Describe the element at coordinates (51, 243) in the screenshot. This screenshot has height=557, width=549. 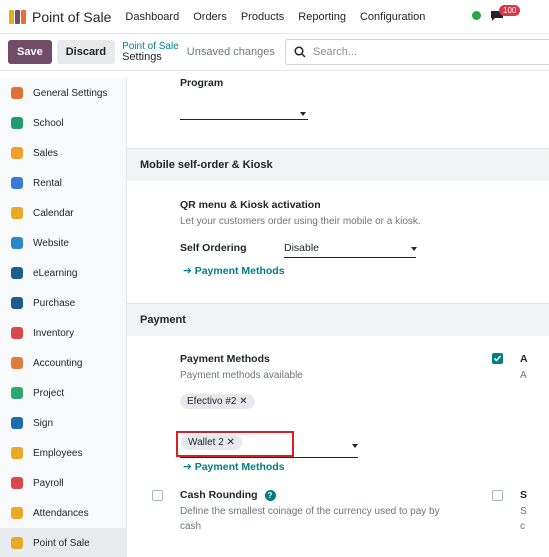
I see `sidebar-item-label: Website` at that location.